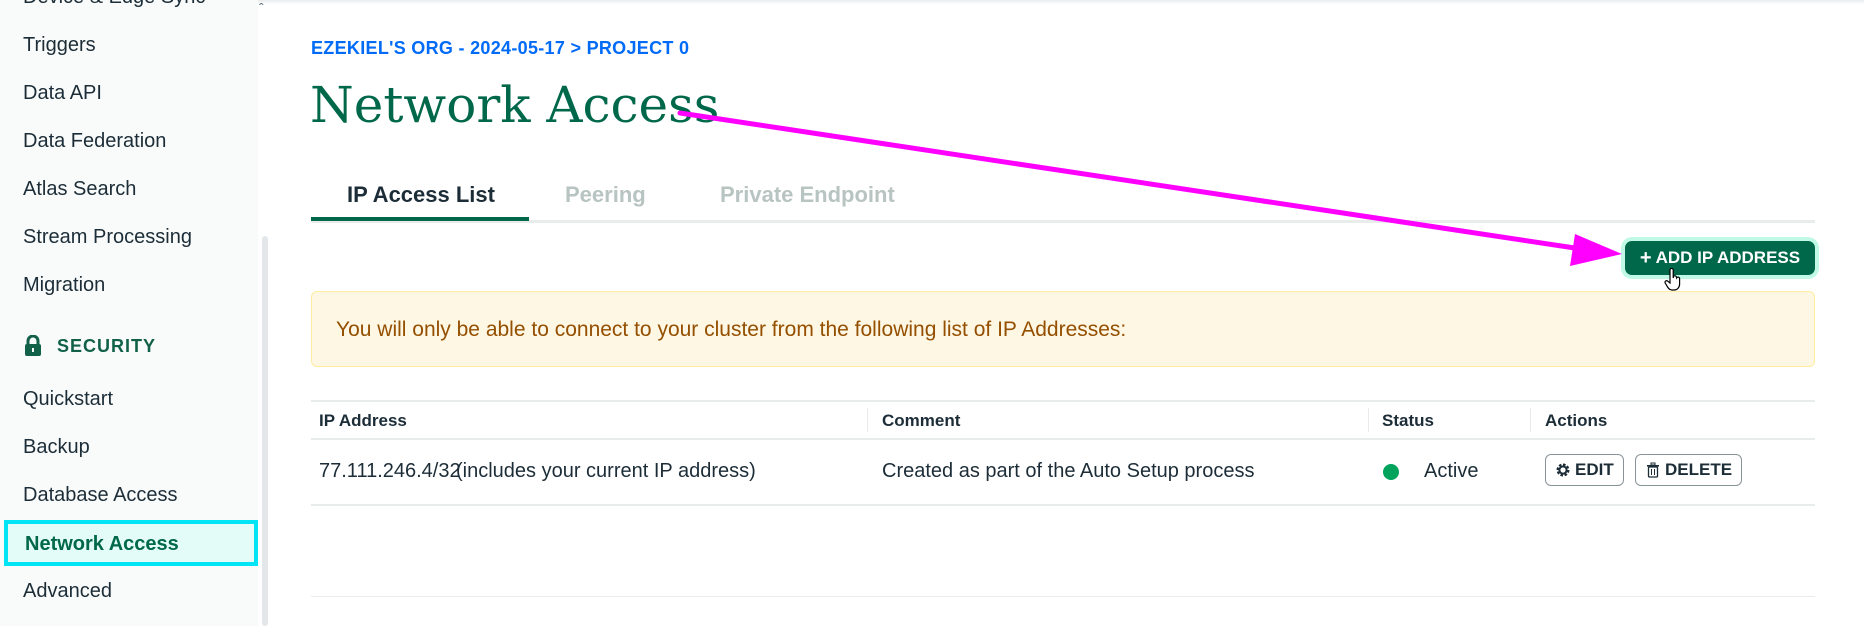  Describe the element at coordinates (605, 195) in the screenshot. I see `tab-peering: Peering` at that location.